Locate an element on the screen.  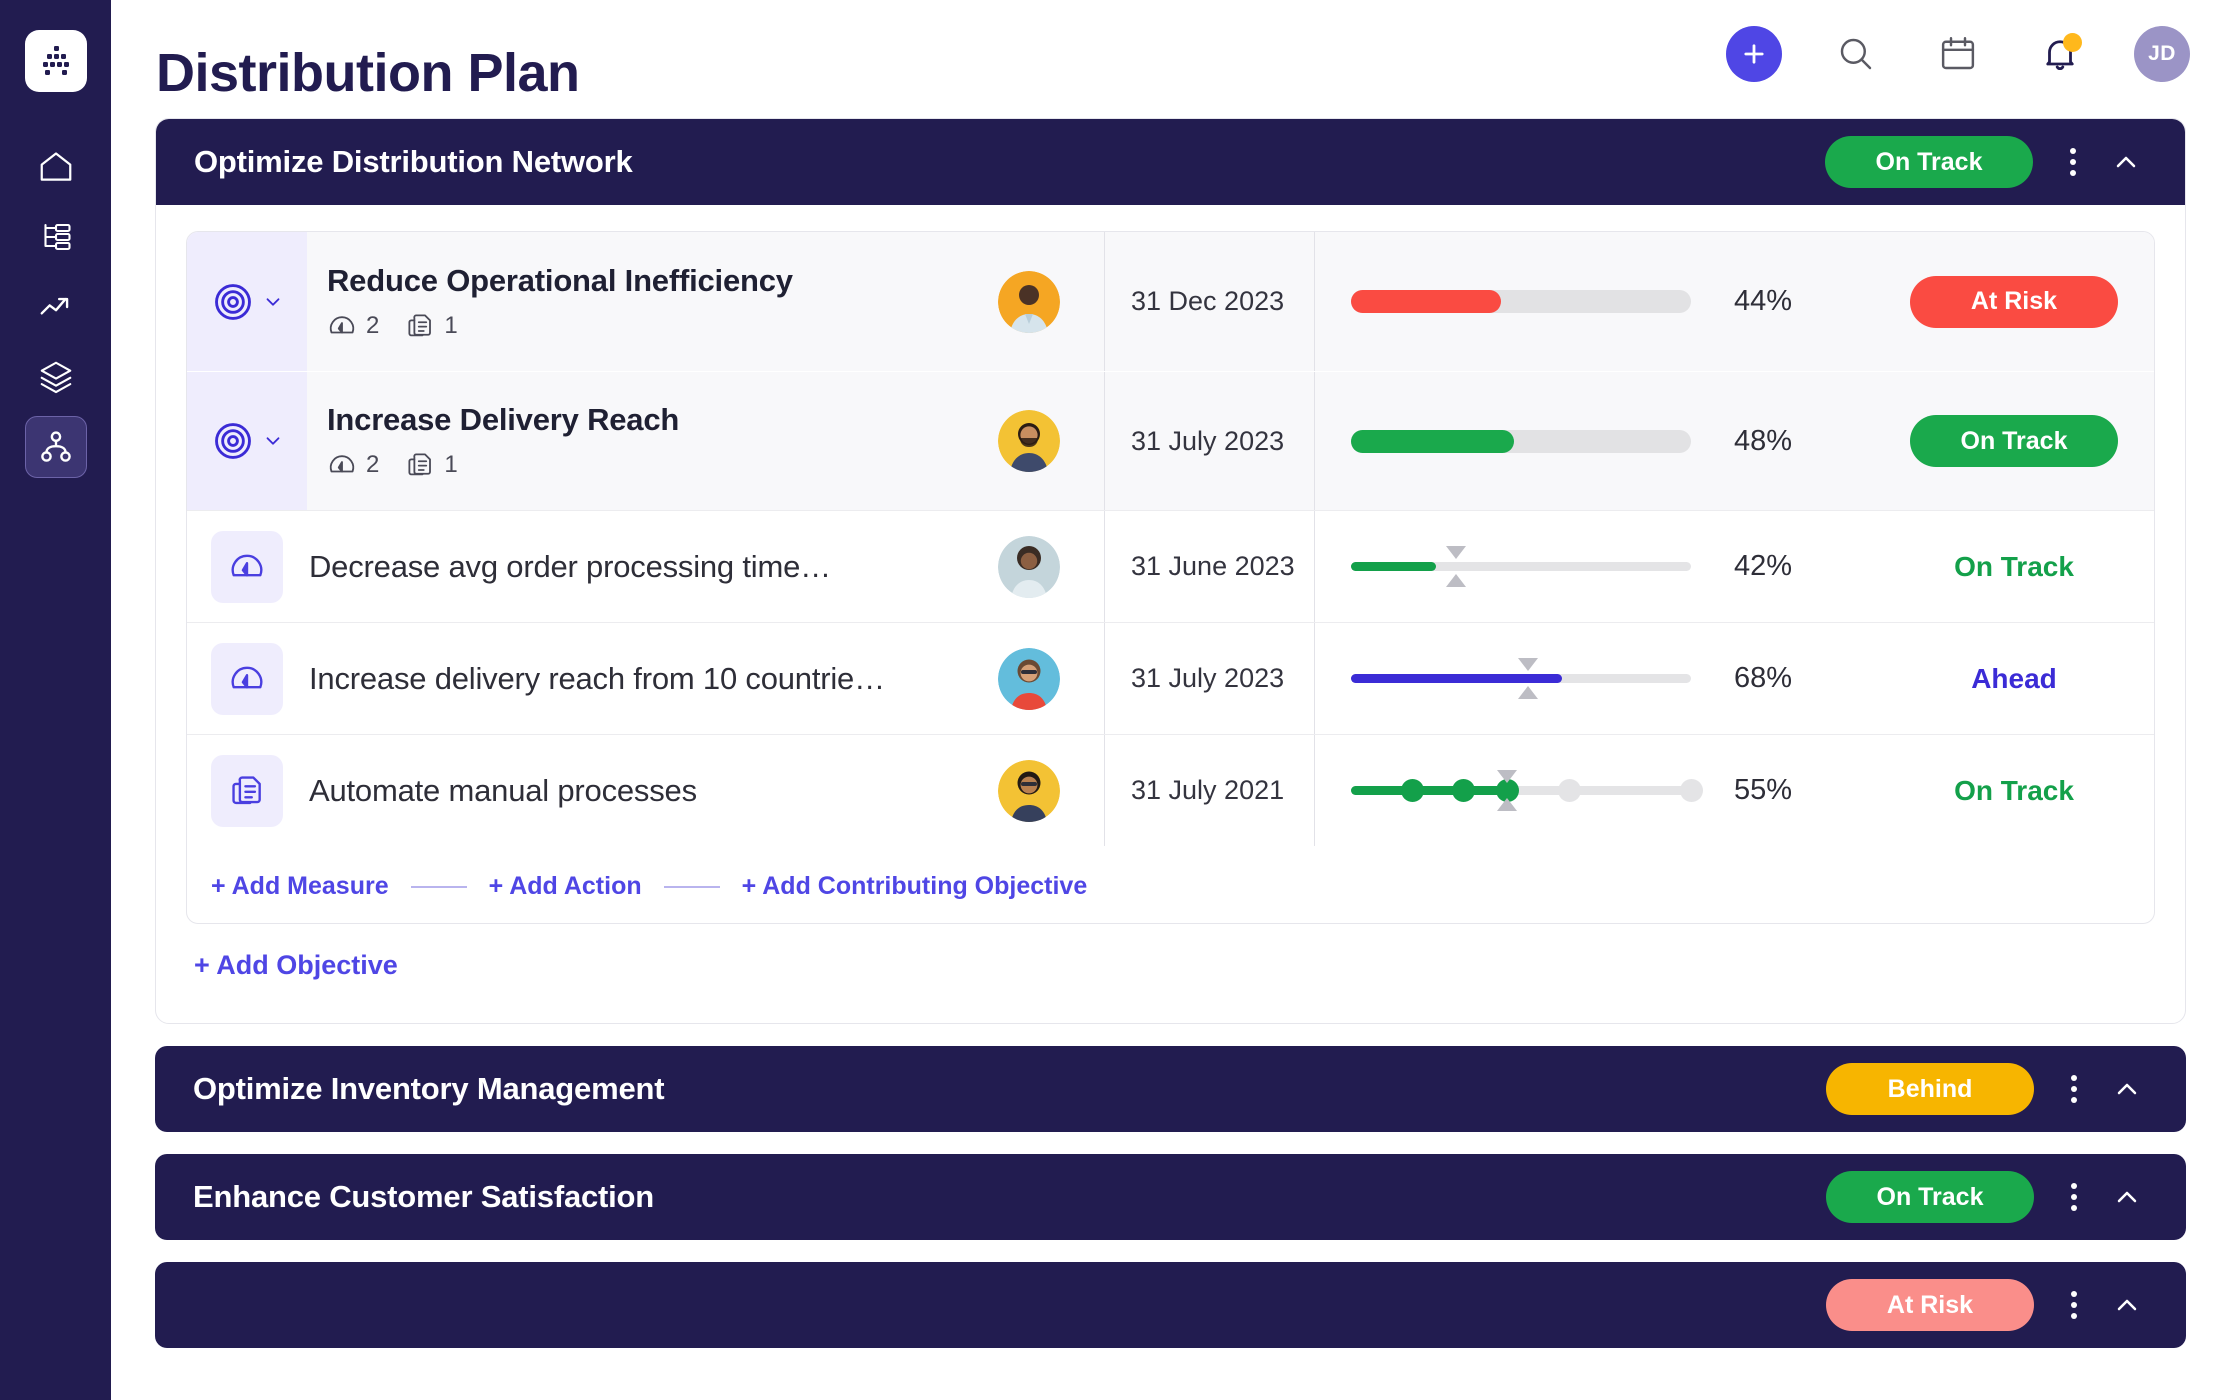
trending-up-icon is located at coordinates (54, 306).